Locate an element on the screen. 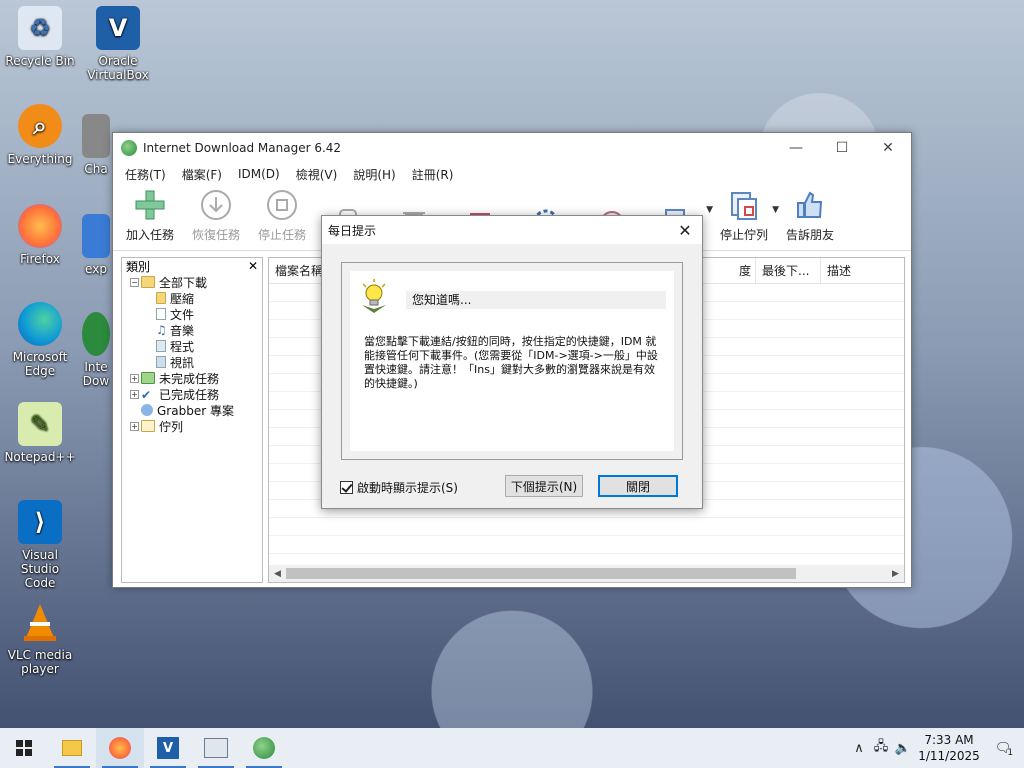  idm-app-icon is located at coordinates (129, 148).